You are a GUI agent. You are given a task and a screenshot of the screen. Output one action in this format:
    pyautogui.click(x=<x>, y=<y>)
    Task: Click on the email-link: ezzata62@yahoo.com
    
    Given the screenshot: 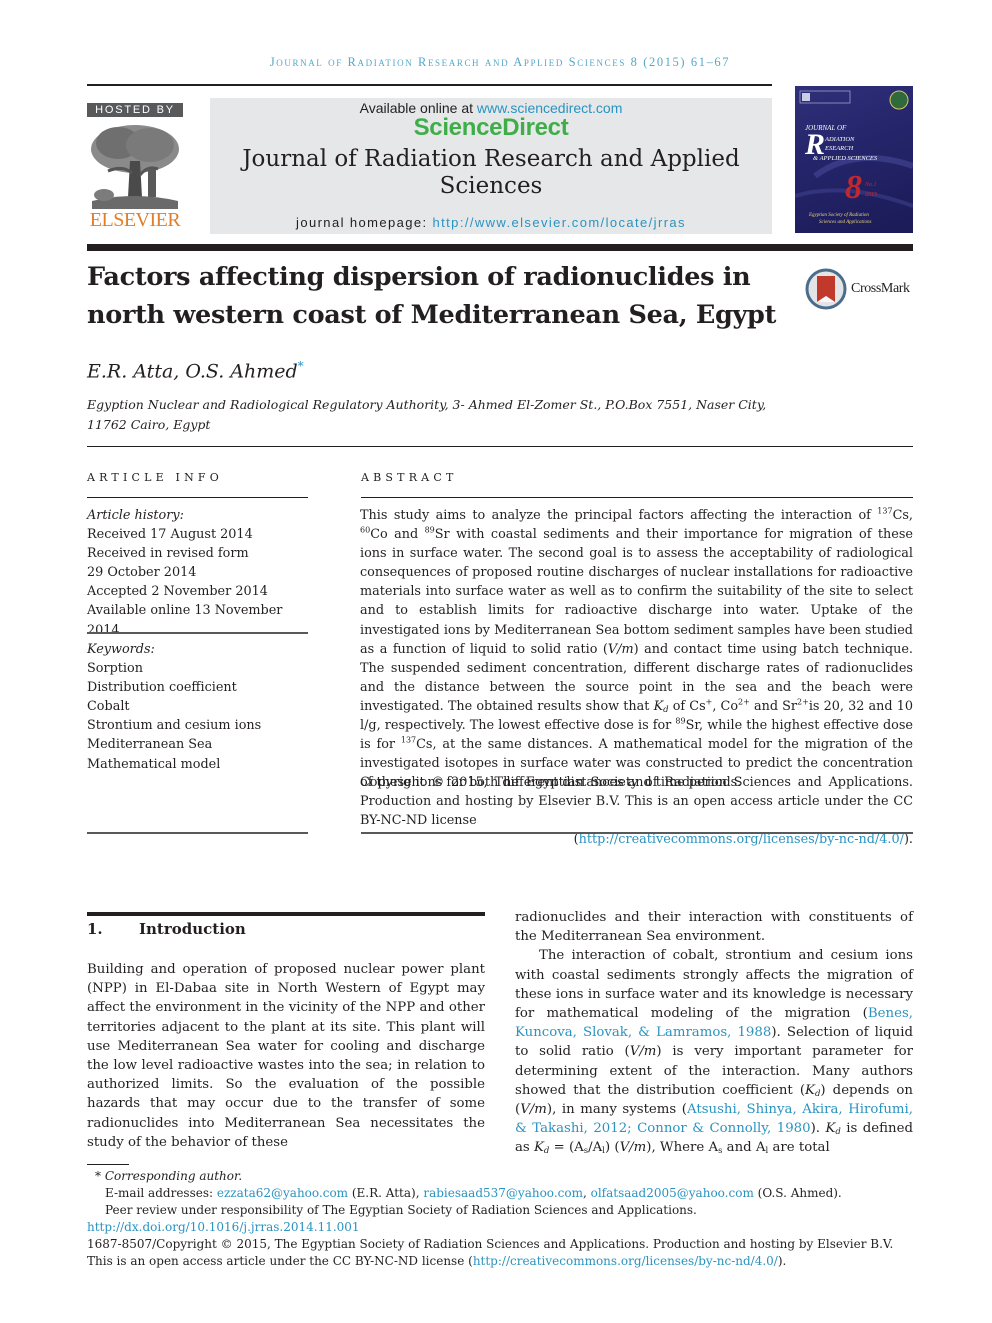 What is the action you would take?
    pyautogui.click(x=282, y=1193)
    